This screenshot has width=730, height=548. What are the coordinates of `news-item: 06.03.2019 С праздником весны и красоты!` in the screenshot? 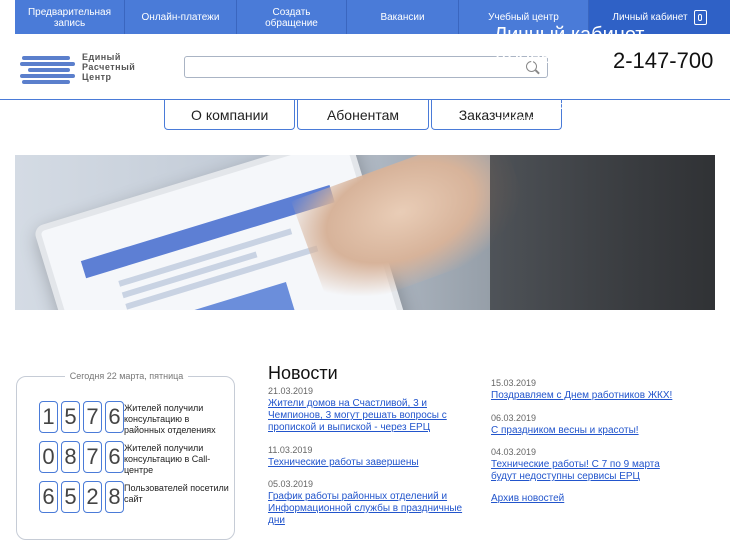 It's located at (591, 425).